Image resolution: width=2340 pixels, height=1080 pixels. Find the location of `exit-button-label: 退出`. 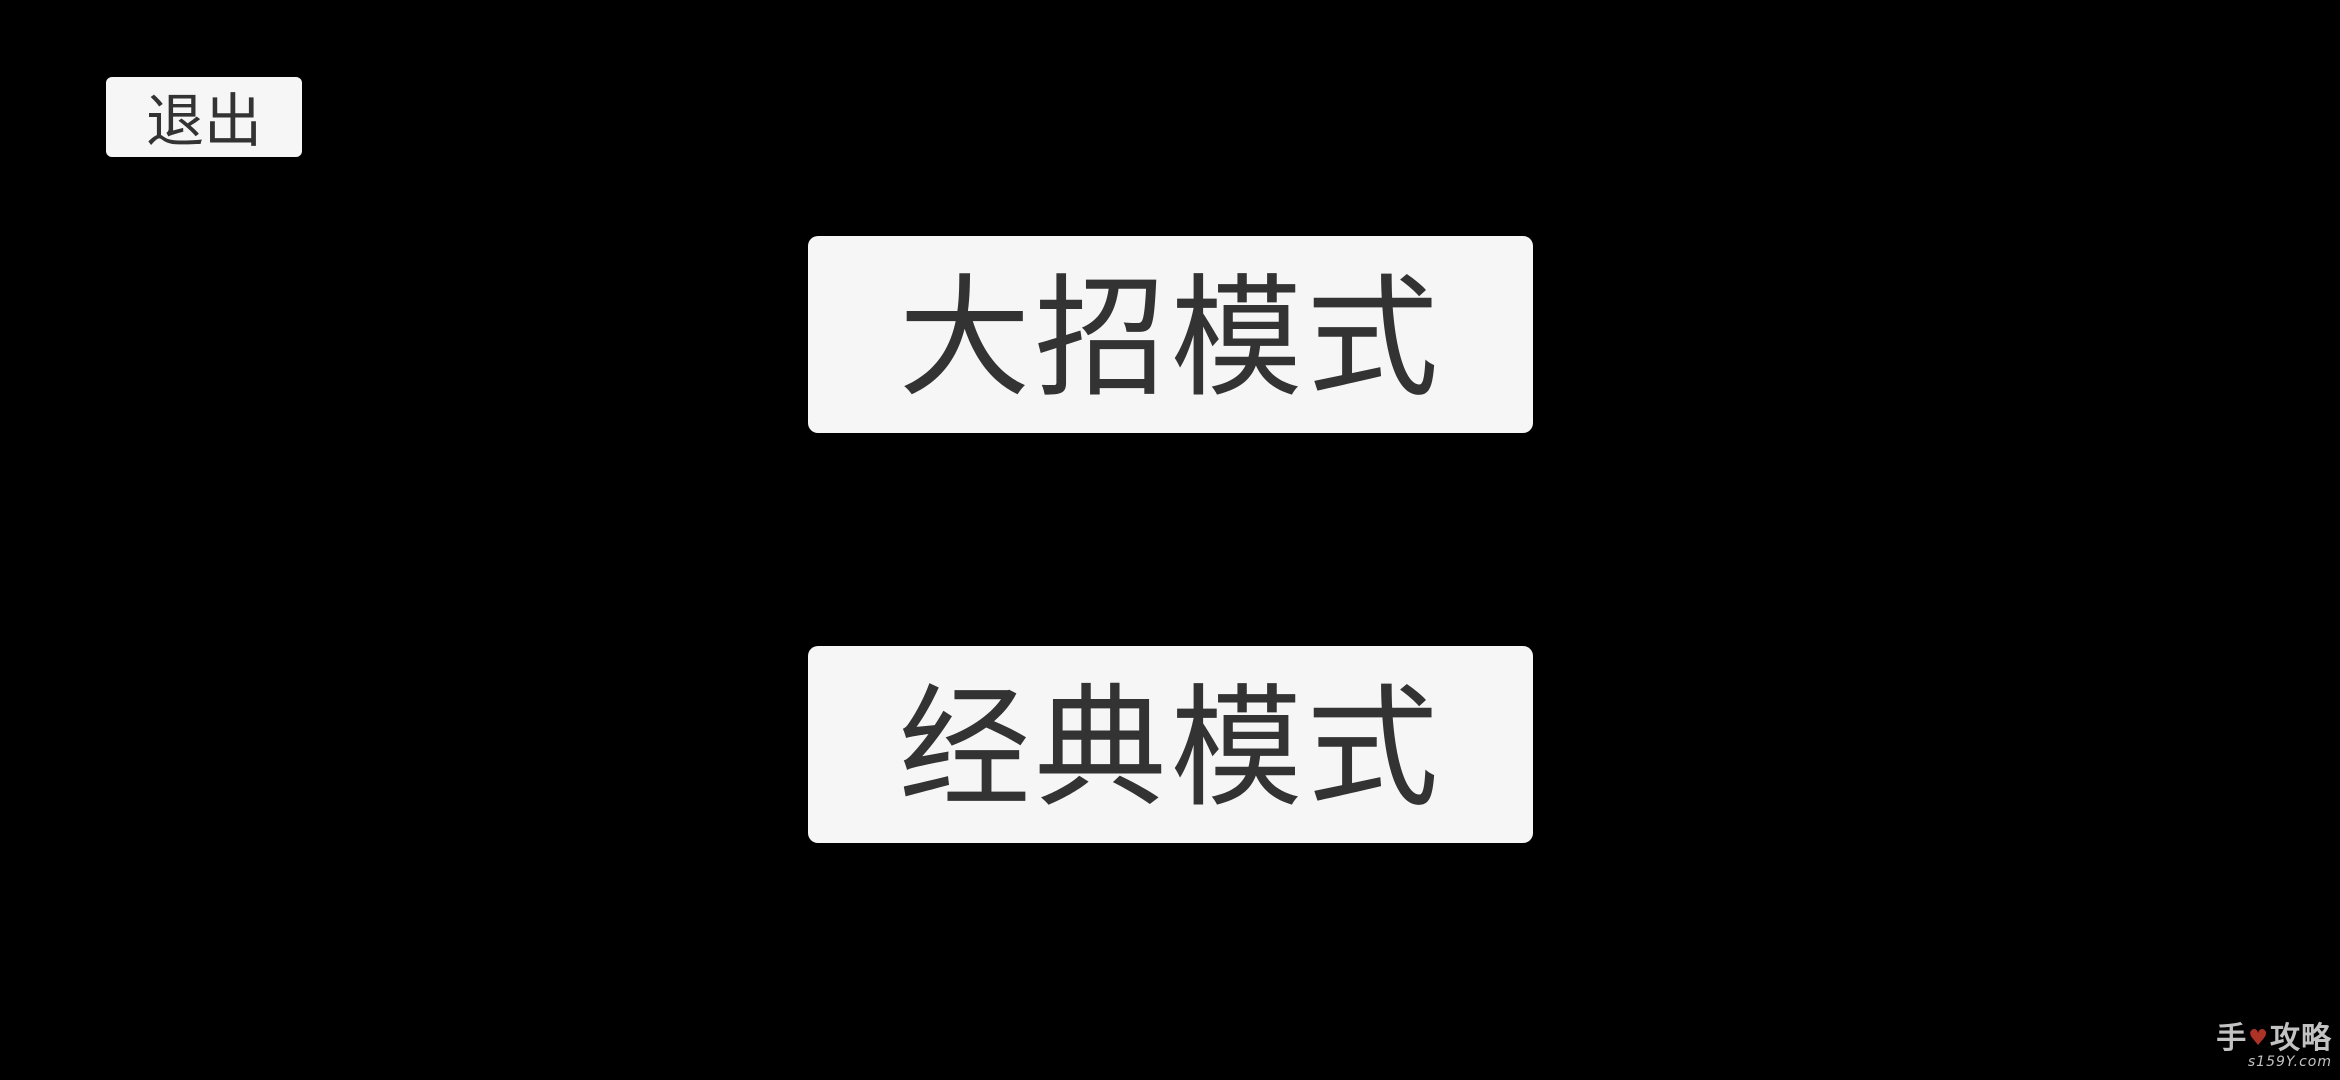

exit-button-label: 退出 is located at coordinates (203, 121).